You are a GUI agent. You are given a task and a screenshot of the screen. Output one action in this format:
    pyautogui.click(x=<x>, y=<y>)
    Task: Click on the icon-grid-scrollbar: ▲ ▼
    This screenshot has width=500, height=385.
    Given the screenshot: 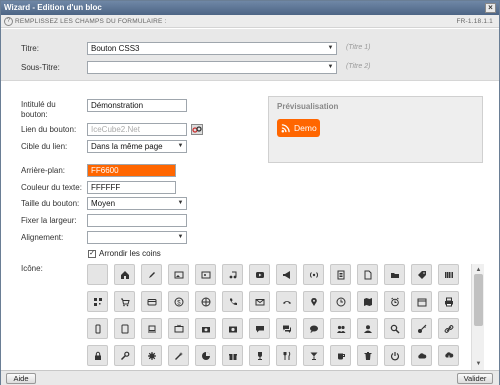 What is the action you would take?
    pyautogui.click(x=477, y=317)
    